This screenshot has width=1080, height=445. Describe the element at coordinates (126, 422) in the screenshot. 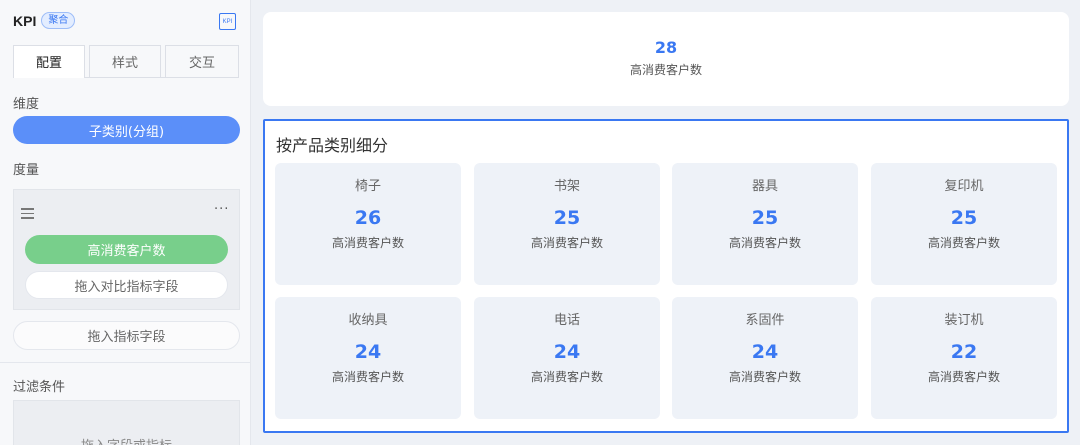

I see `filter-drop-zone: 拖入字段或指标` at that location.